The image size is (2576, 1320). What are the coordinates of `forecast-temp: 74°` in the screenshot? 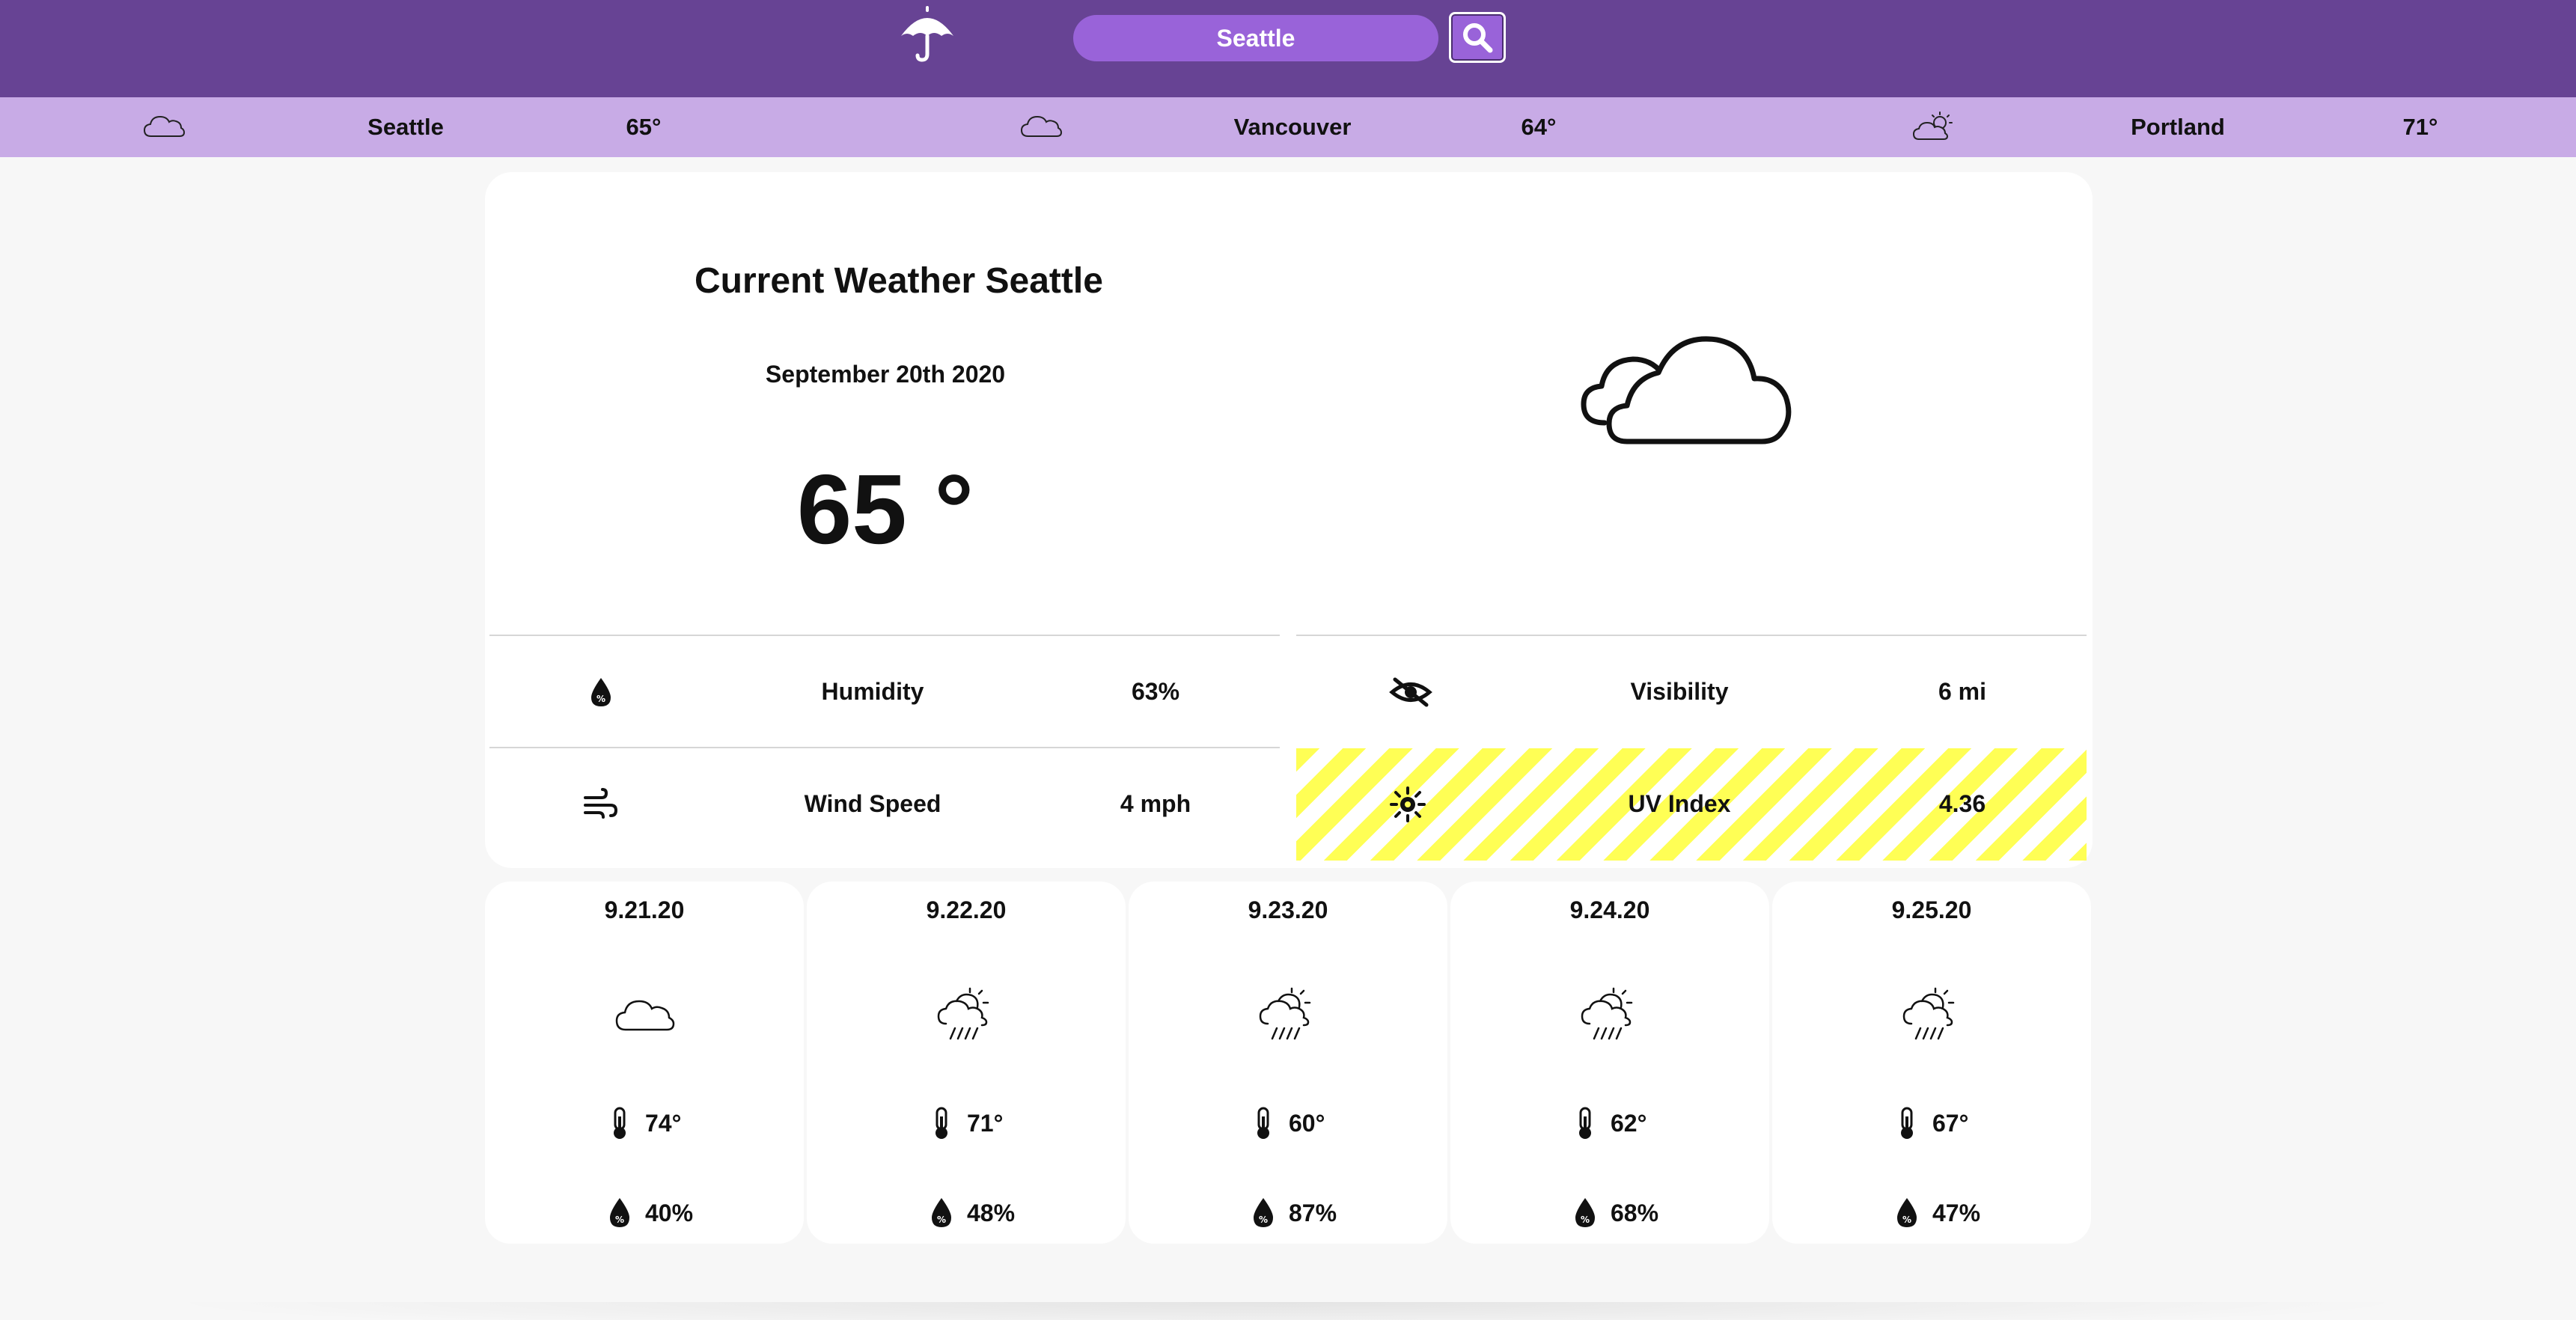 It's located at (643, 1123).